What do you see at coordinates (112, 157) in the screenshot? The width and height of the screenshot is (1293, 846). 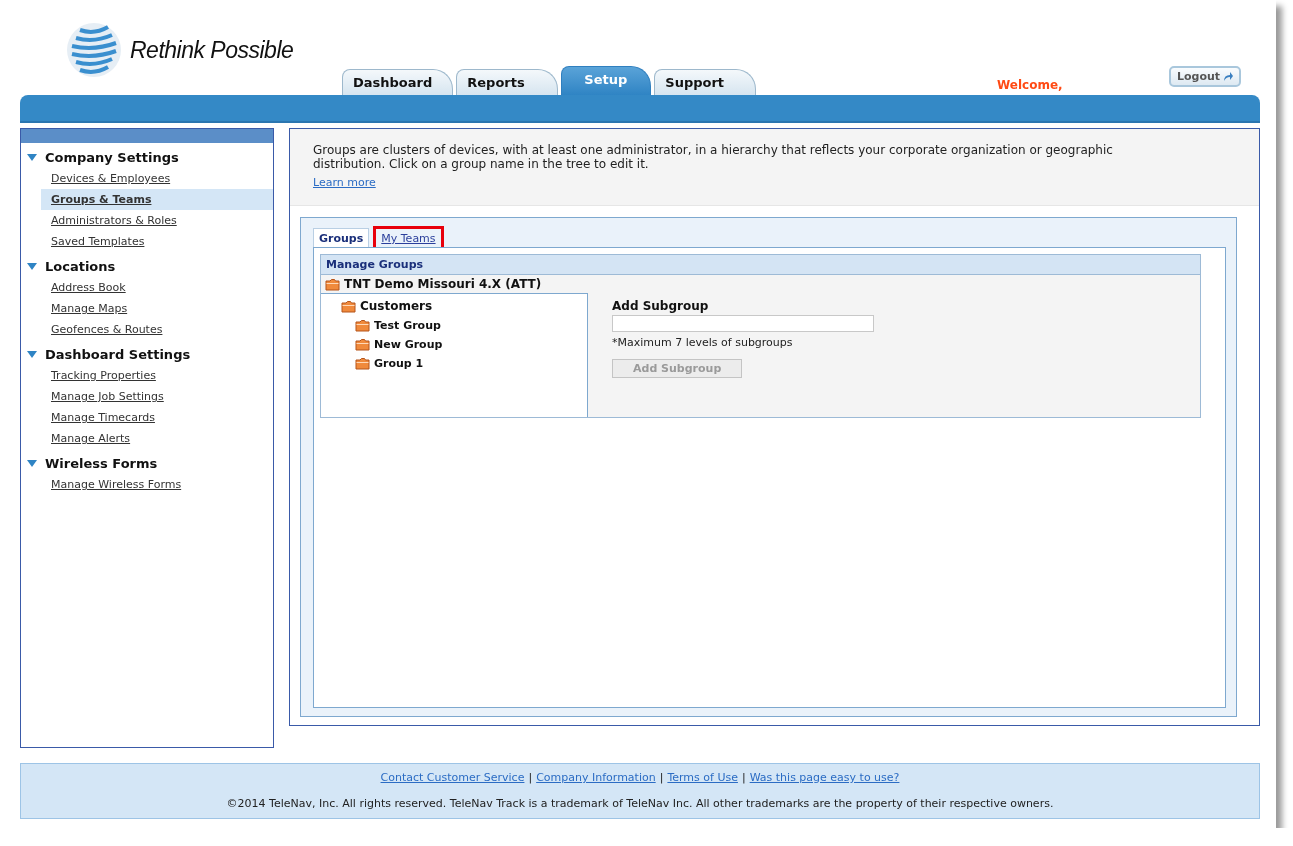 I see `section-title: Company Settings` at bounding box center [112, 157].